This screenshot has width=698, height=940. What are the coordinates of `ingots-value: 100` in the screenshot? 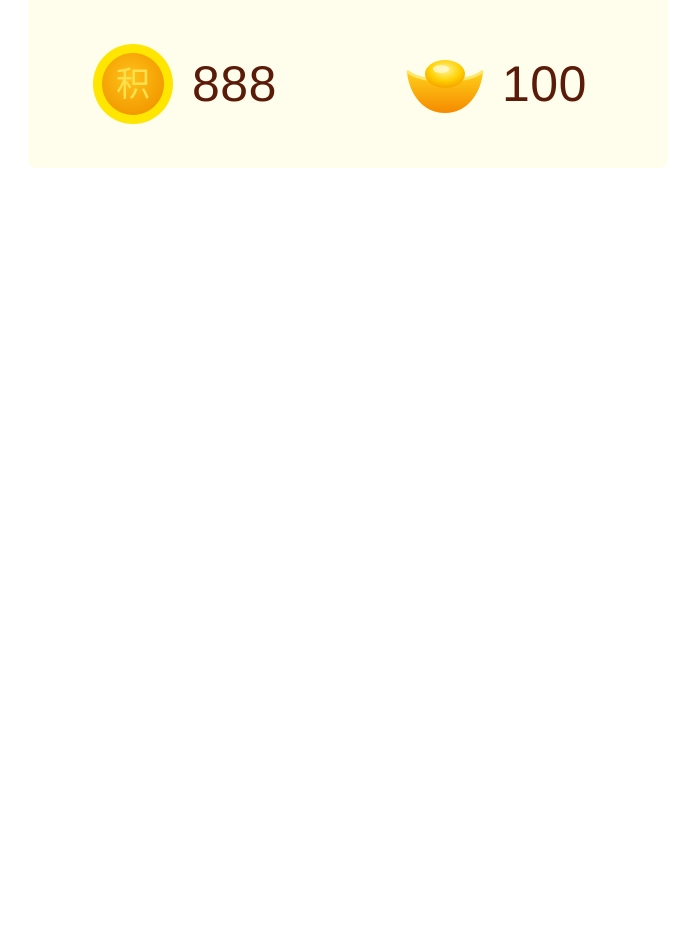 It's located at (544, 84).